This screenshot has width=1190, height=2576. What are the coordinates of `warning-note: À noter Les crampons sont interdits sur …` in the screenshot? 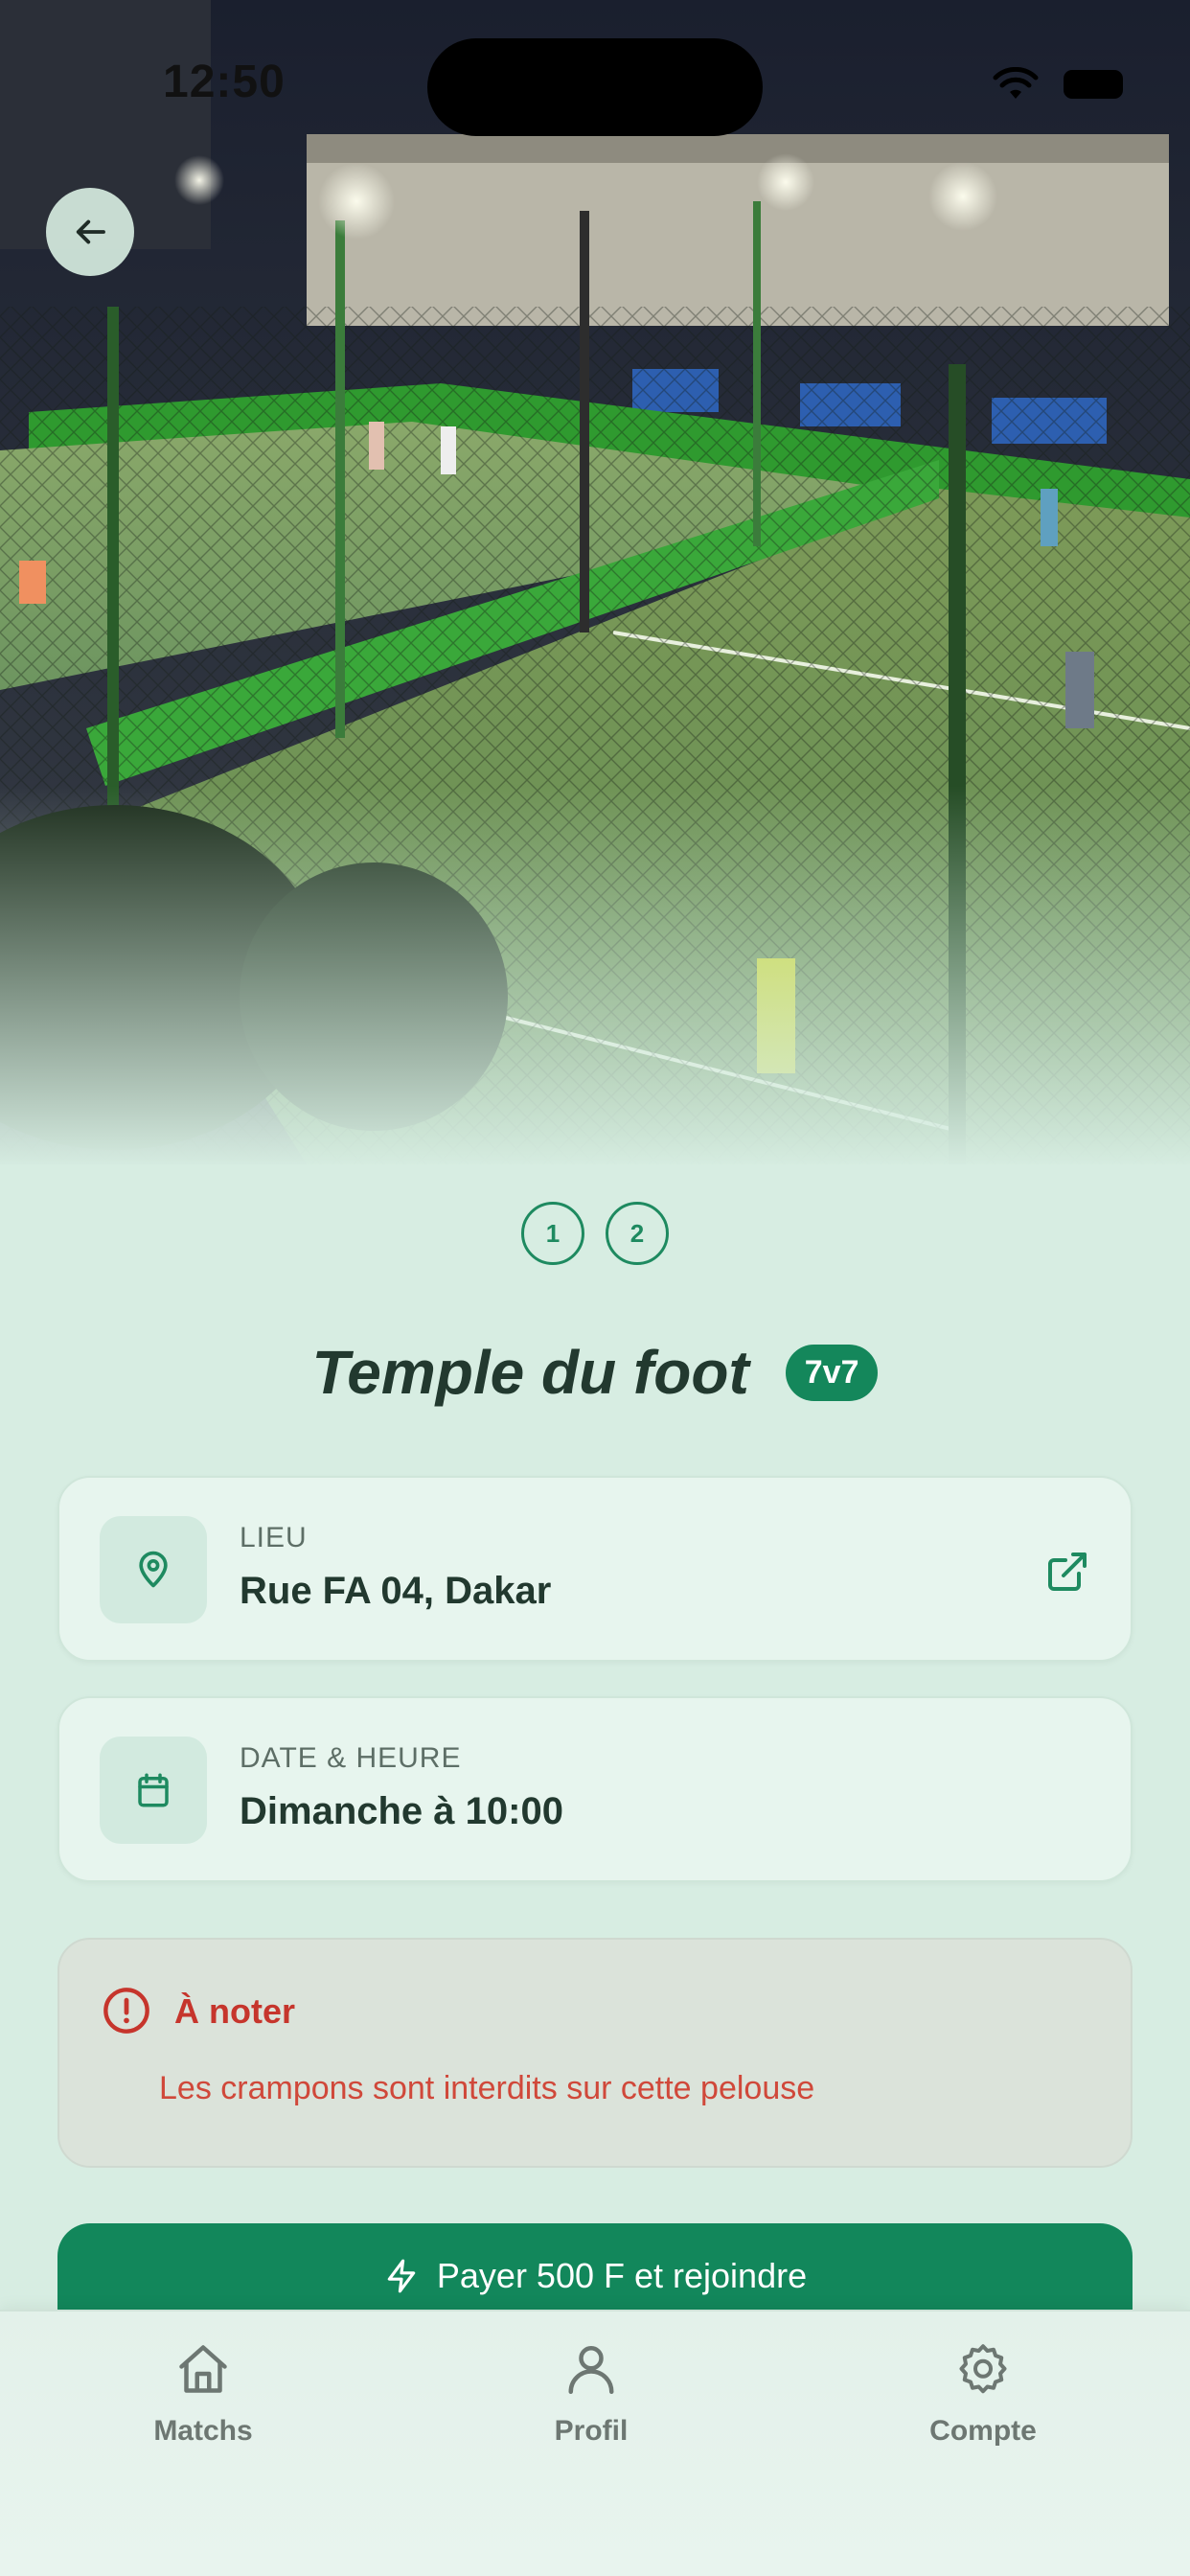 It's located at (595, 2053).